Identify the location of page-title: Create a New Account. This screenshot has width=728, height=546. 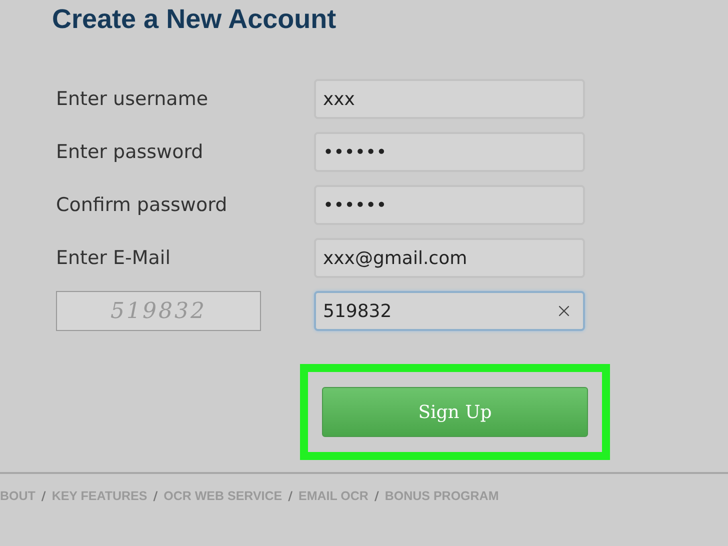
(195, 19).